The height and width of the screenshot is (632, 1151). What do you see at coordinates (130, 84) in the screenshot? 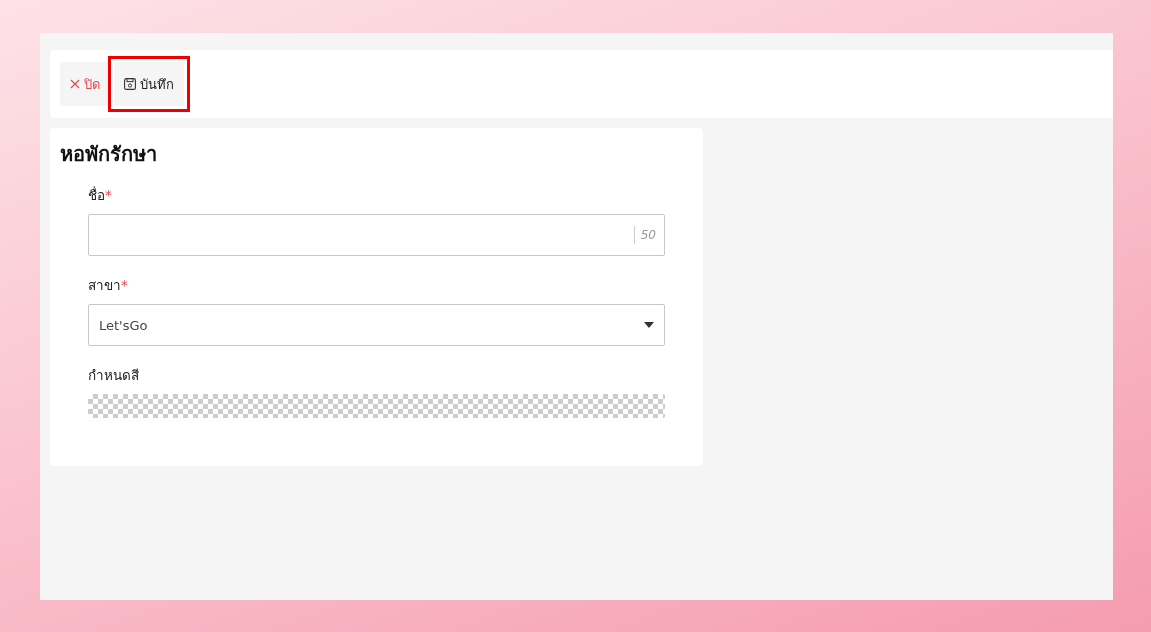
I see `save-icon` at bounding box center [130, 84].